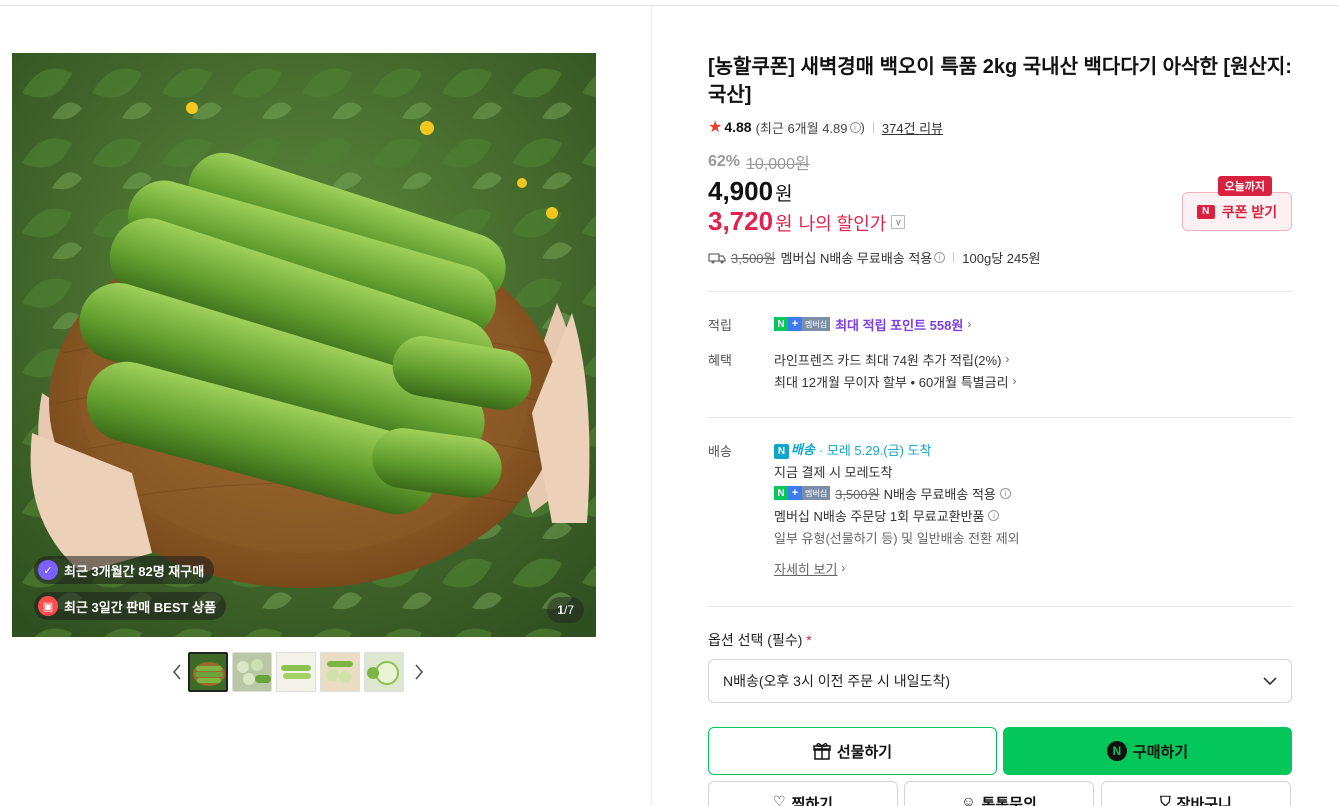 The width and height of the screenshot is (1339, 806). Describe the element at coordinates (741, 221) in the screenshot. I see `my-price-value: 3,720` at that location.